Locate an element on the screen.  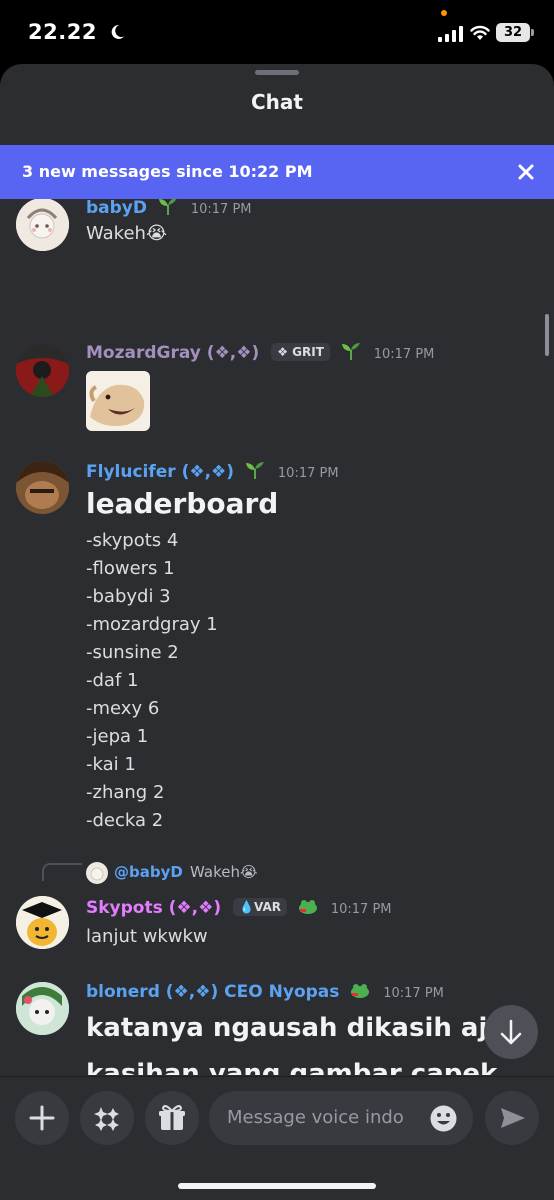
leaderboard-item: -babydi 3 is located at coordinates (128, 596).